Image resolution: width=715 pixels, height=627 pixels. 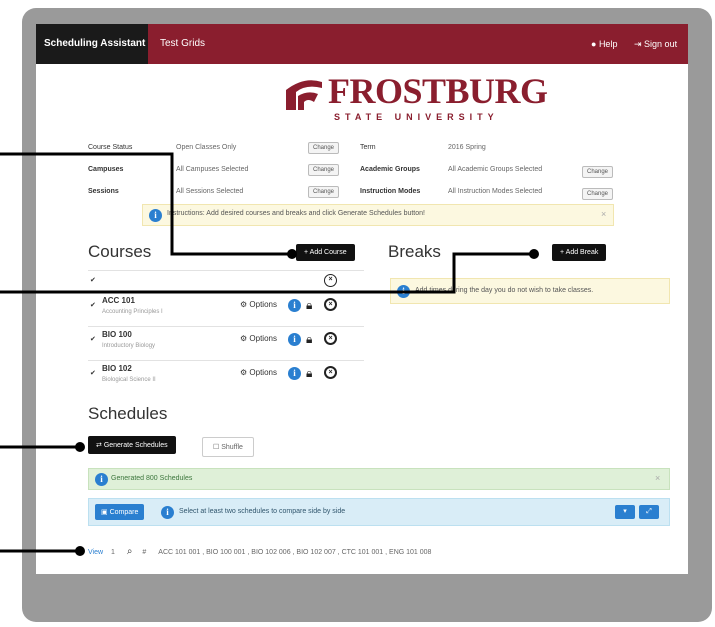 I want to click on course-name: Introductory Biology, so click(x=129, y=346).